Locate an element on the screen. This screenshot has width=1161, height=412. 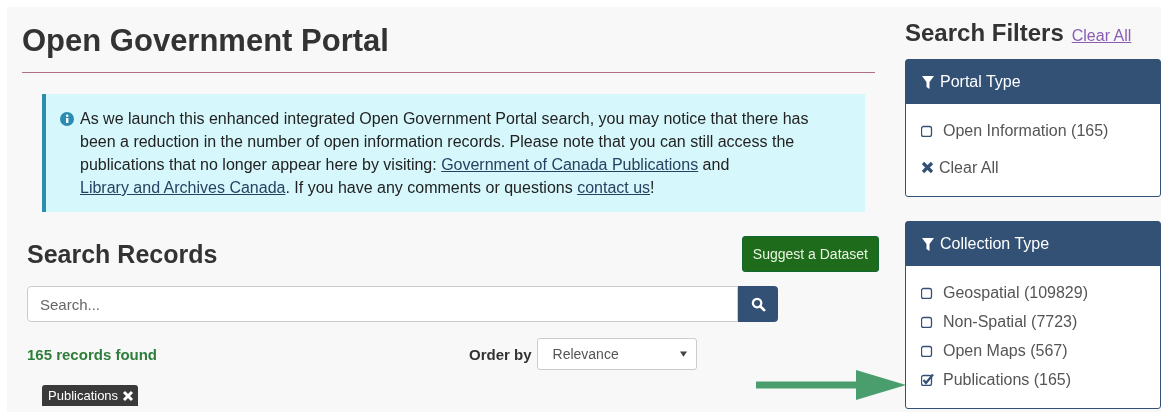
suggest-dataset-button: Suggest a Dataset is located at coordinates (810, 254).